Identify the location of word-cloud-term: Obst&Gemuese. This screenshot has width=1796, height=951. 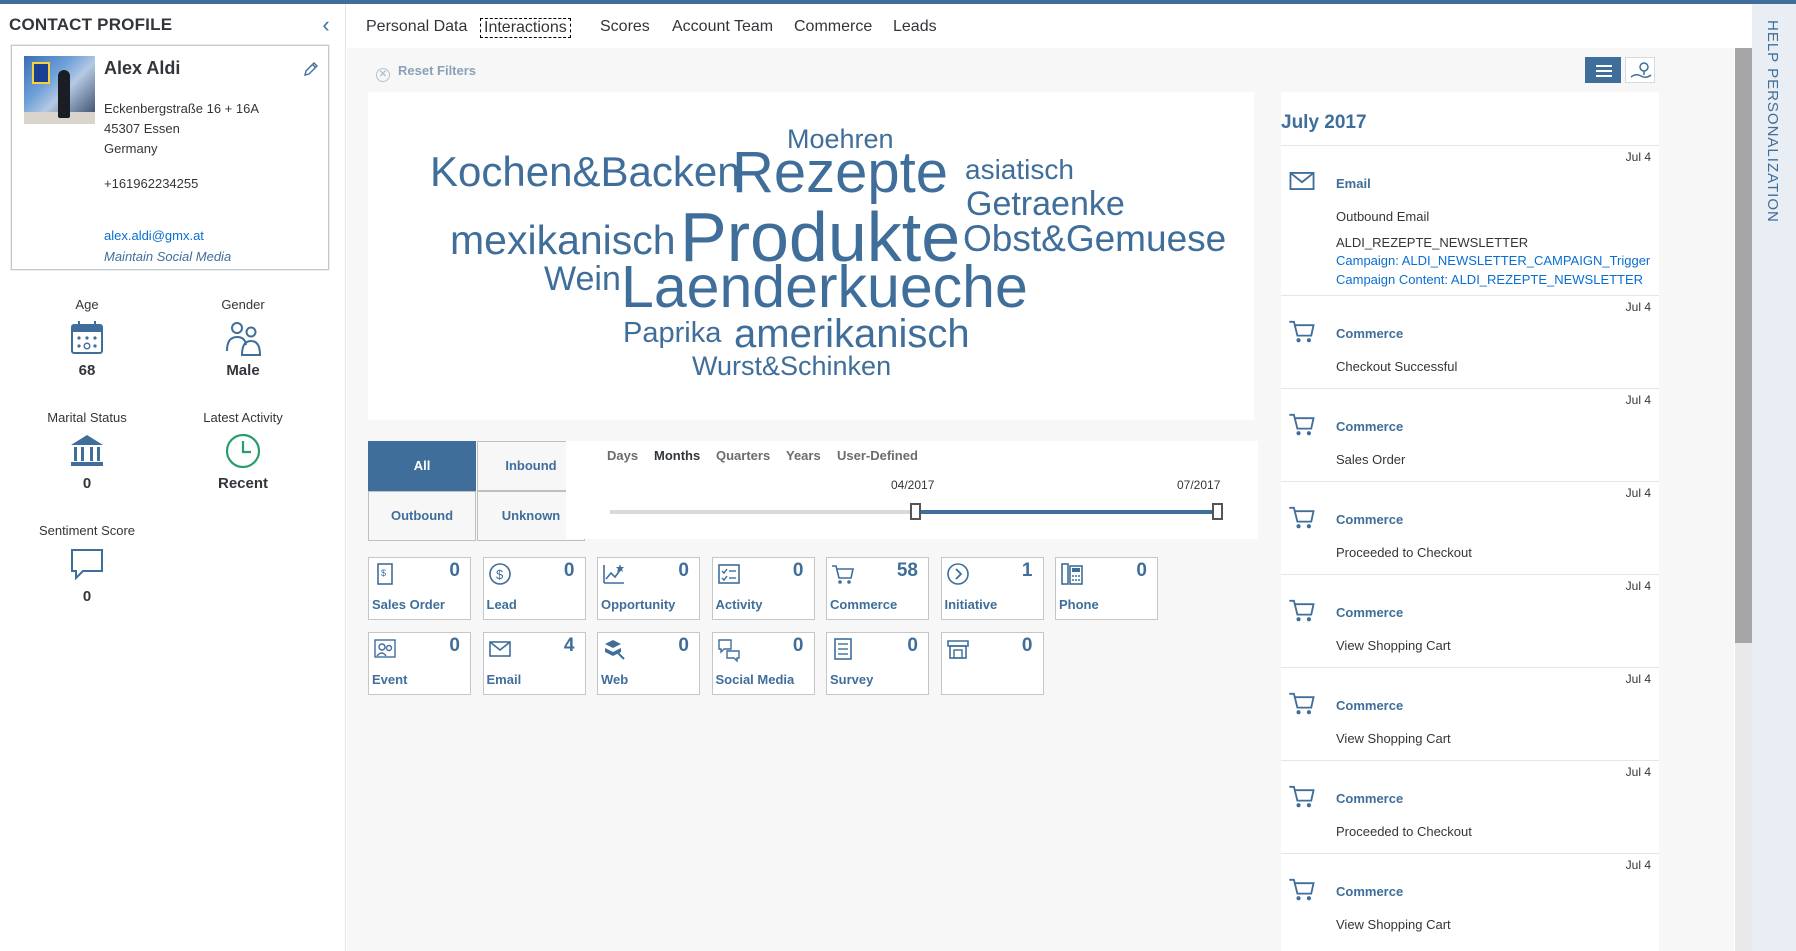
(1094, 238).